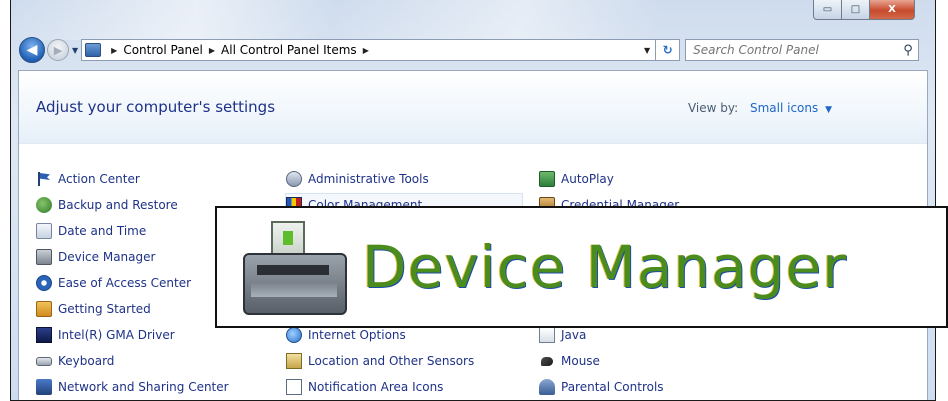  Describe the element at coordinates (75, 50) in the screenshot. I see `recent-pages-dropdown: ▼` at that location.